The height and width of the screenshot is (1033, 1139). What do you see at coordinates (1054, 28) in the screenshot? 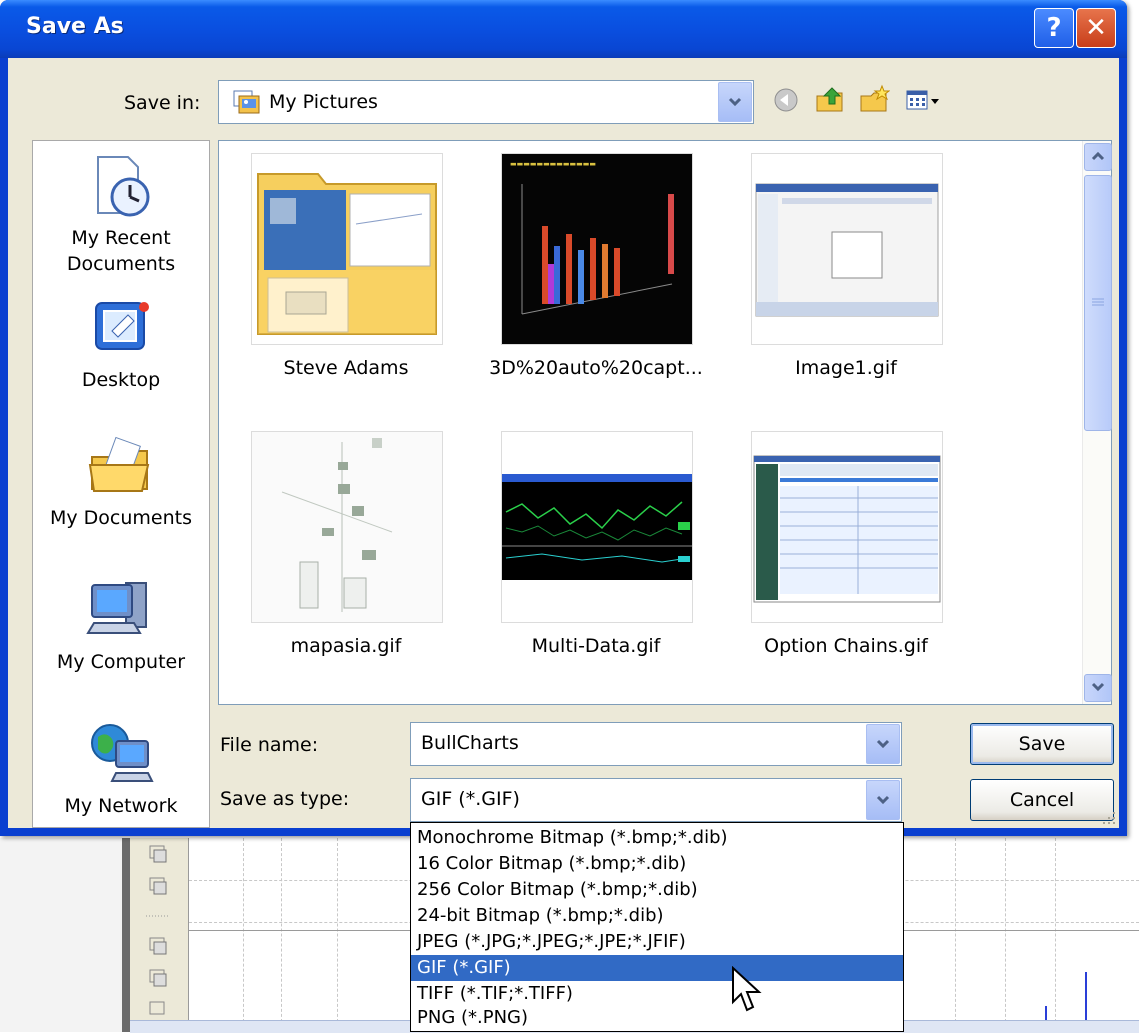
I see `help-button: ?` at bounding box center [1054, 28].